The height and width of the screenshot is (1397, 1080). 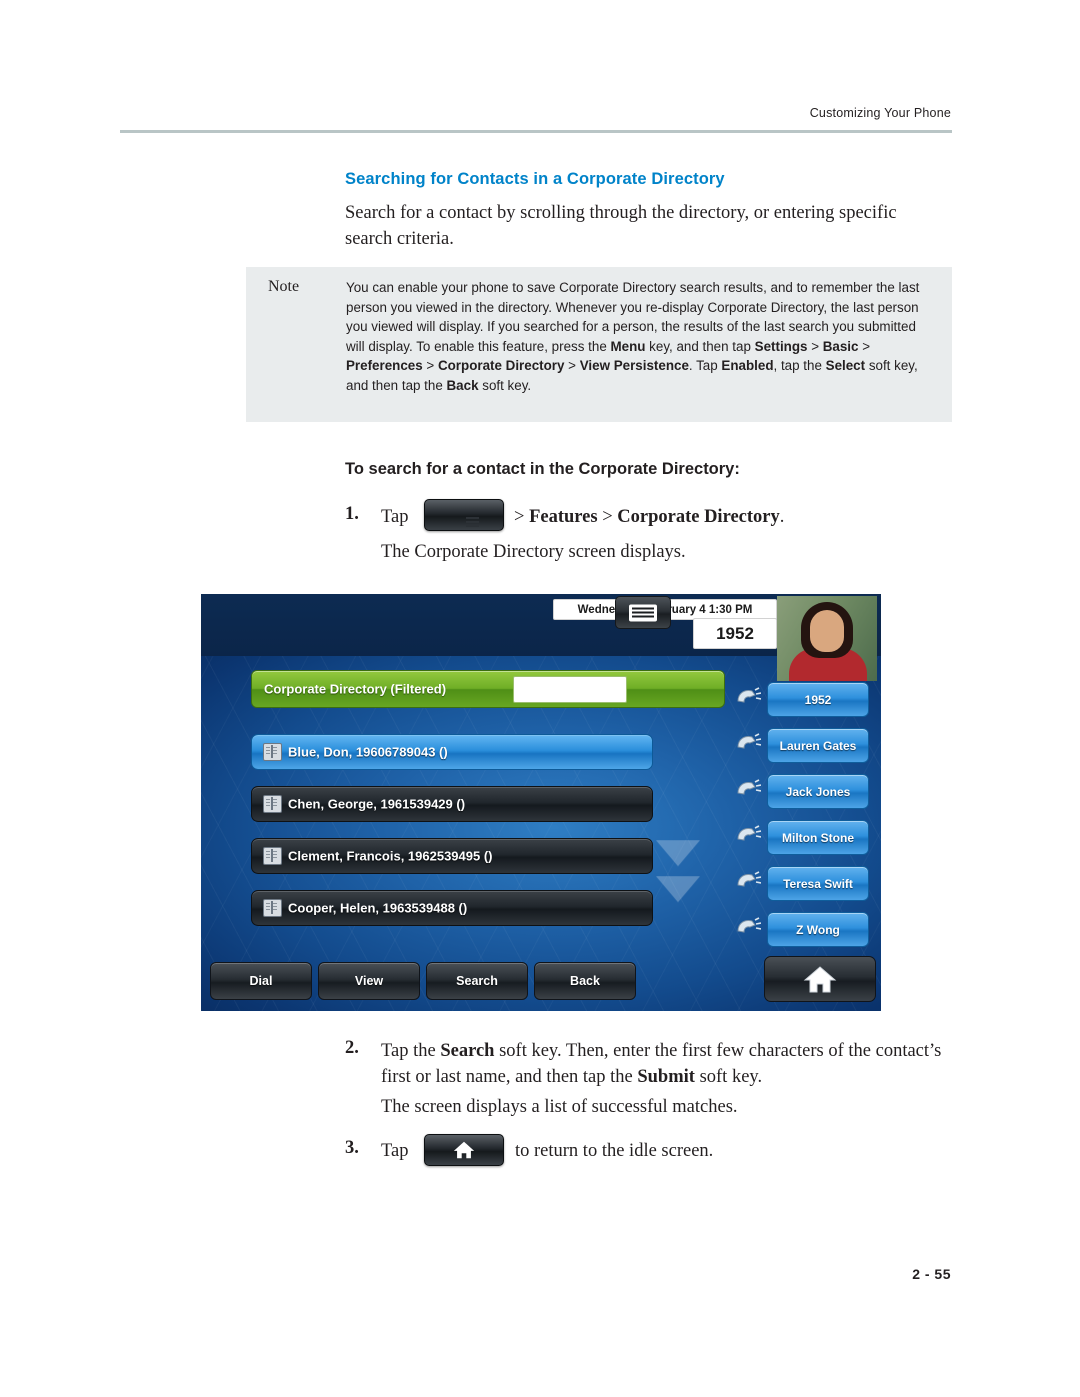 I want to click on list-item: Clement, Francois, 1962539495 (), so click(x=452, y=856).